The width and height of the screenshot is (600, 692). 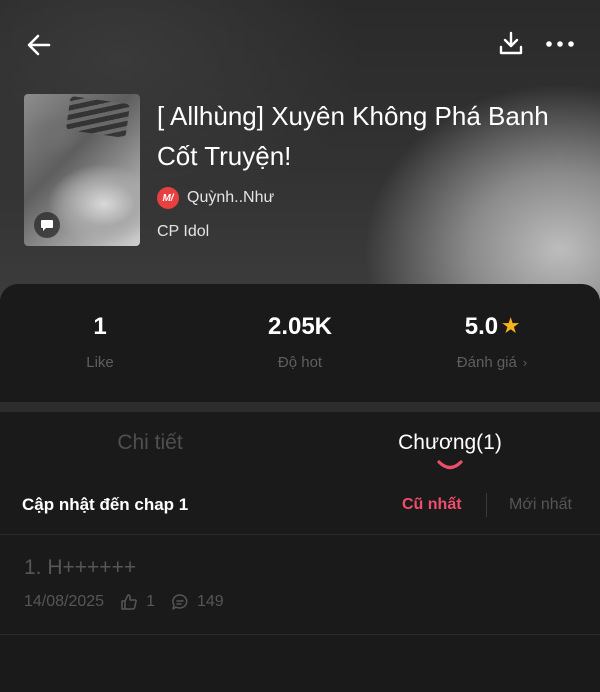 What do you see at coordinates (100, 341) in the screenshot?
I see `stat-likes: 1 Like` at bounding box center [100, 341].